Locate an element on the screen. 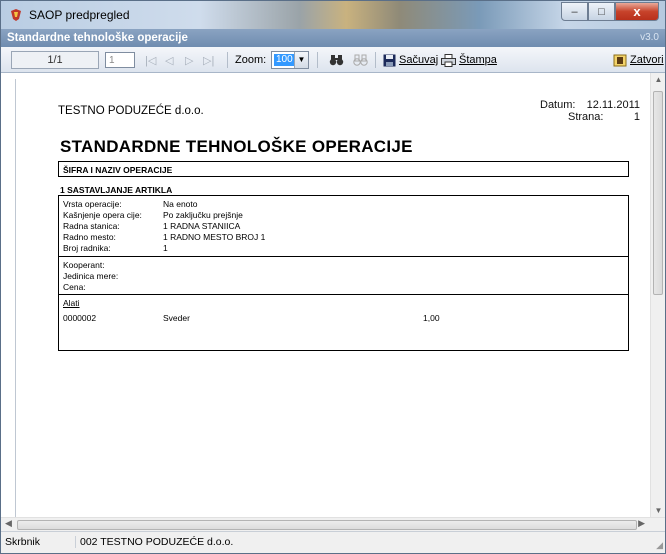 Image resolution: width=666 pixels, height=554 pixels. save-button: Sačuvaj is located at coordinates (410, 60).